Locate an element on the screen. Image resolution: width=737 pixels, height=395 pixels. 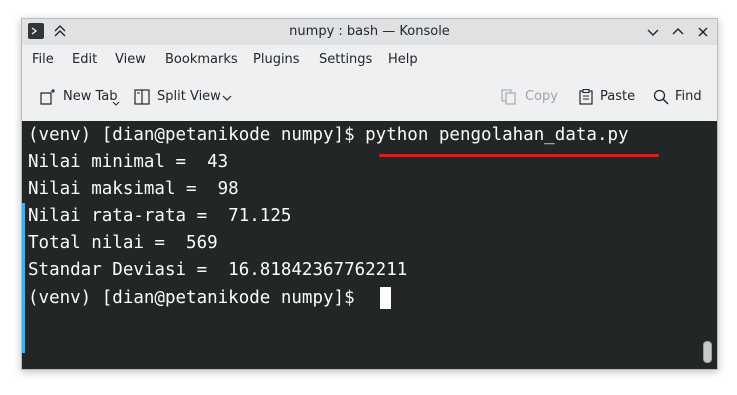
copy-label: Copy is located at coordinates (541, 96).